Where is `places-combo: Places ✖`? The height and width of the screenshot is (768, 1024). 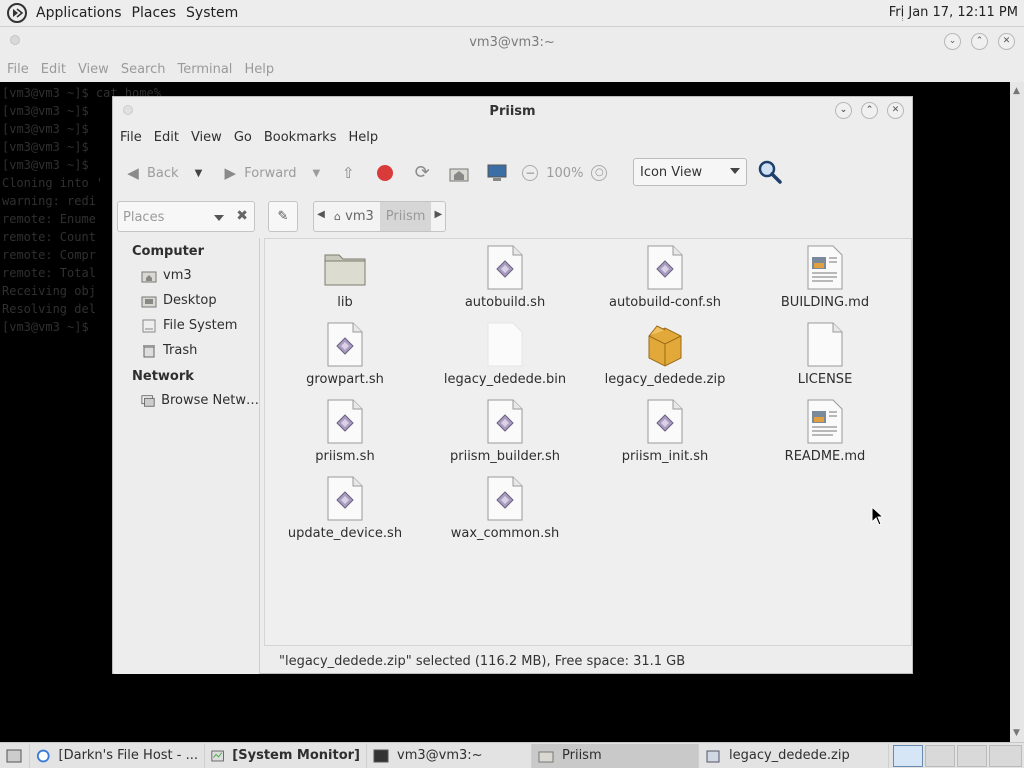 places-combo: Places ✖ is located at coordinates (186, 216).